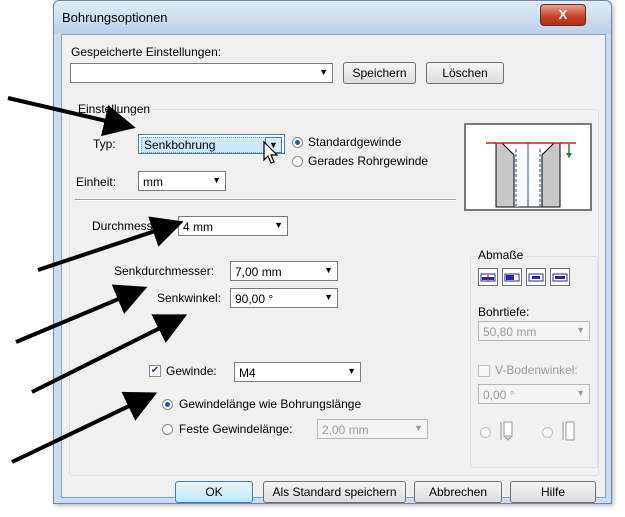 Image resolution: width=625 pixels, height=517 pixels. I want to click on arrow-to-diameter, so click(110, 244).